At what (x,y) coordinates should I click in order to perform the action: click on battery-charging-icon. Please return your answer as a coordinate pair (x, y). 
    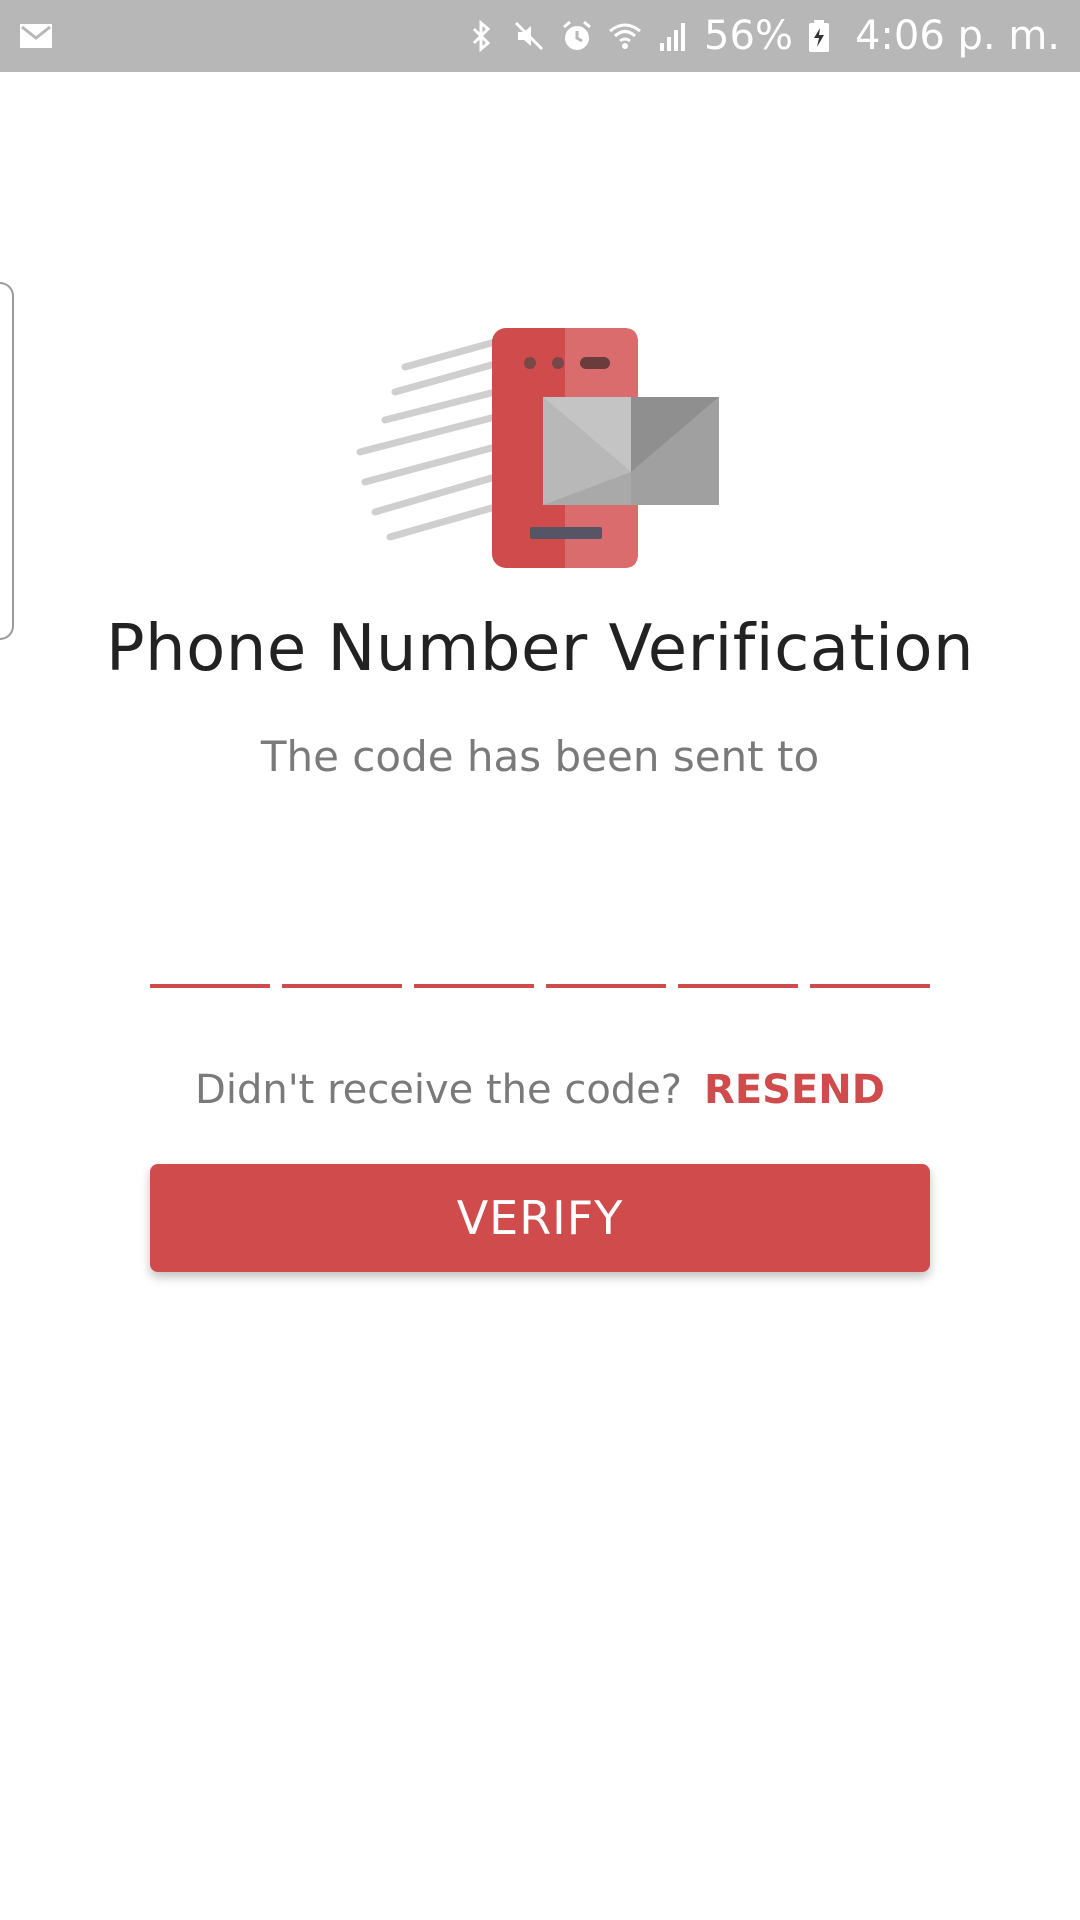
    Looking at the image, I should click on (824, 36).